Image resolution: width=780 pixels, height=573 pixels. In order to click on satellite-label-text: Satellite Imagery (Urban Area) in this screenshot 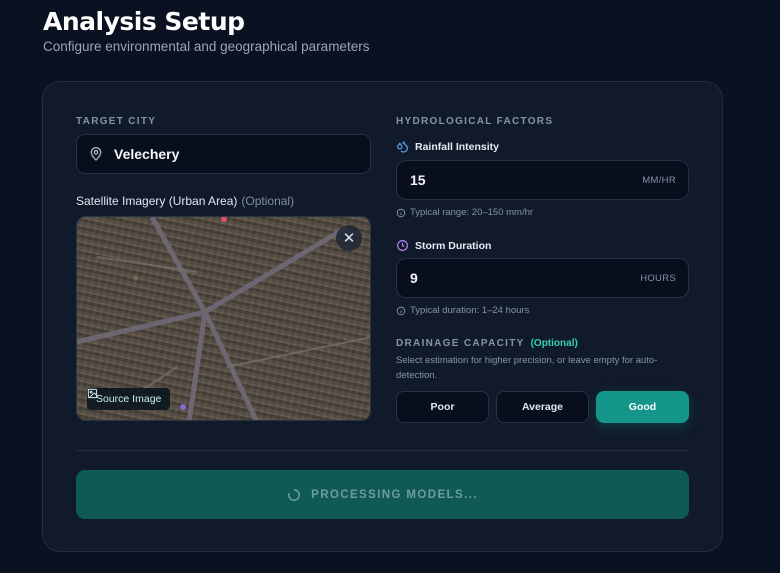, I will do `click(157, 201)`.